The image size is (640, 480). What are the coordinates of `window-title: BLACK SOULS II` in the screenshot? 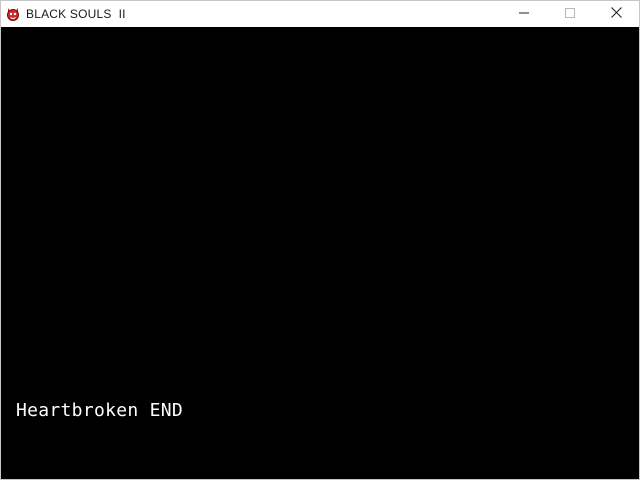 It's located at (76, 14).